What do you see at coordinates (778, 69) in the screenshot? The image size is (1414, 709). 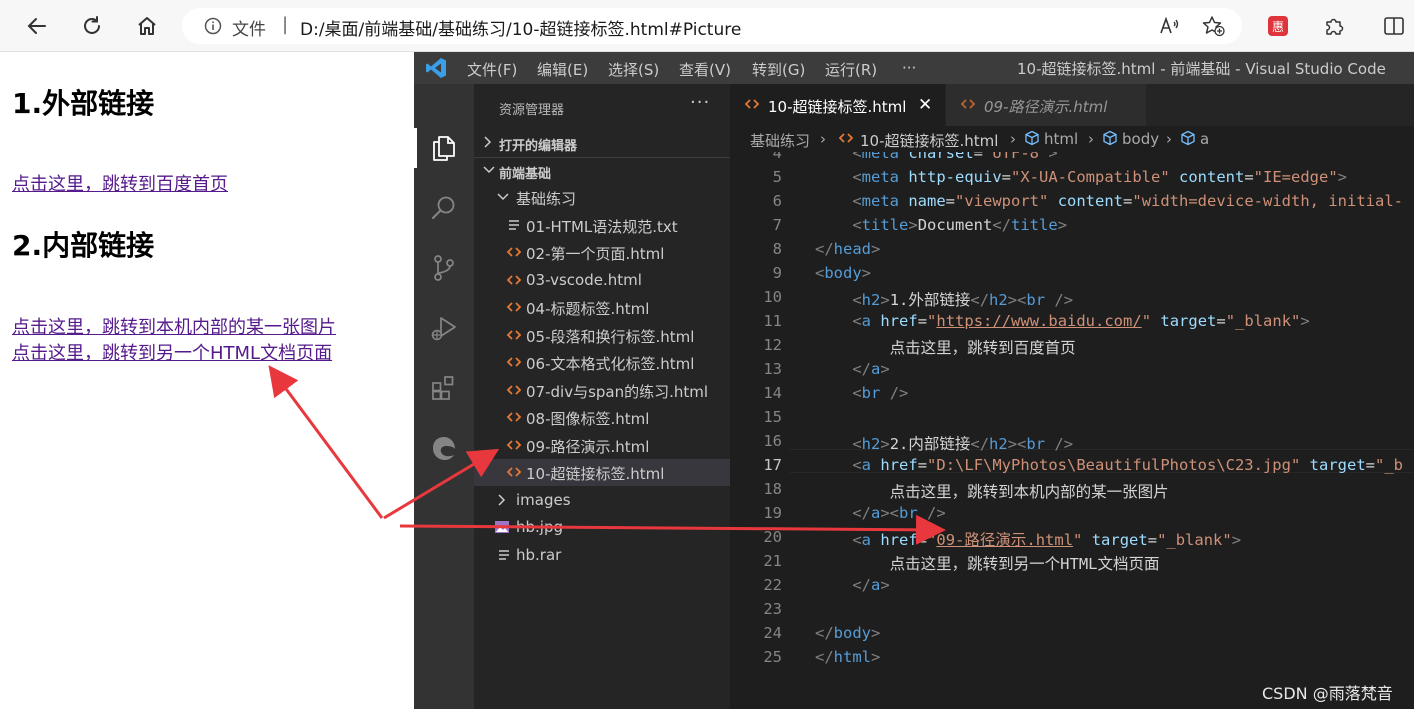 I see `menu-go: 转到(G)` at bounding box center [778, 69].